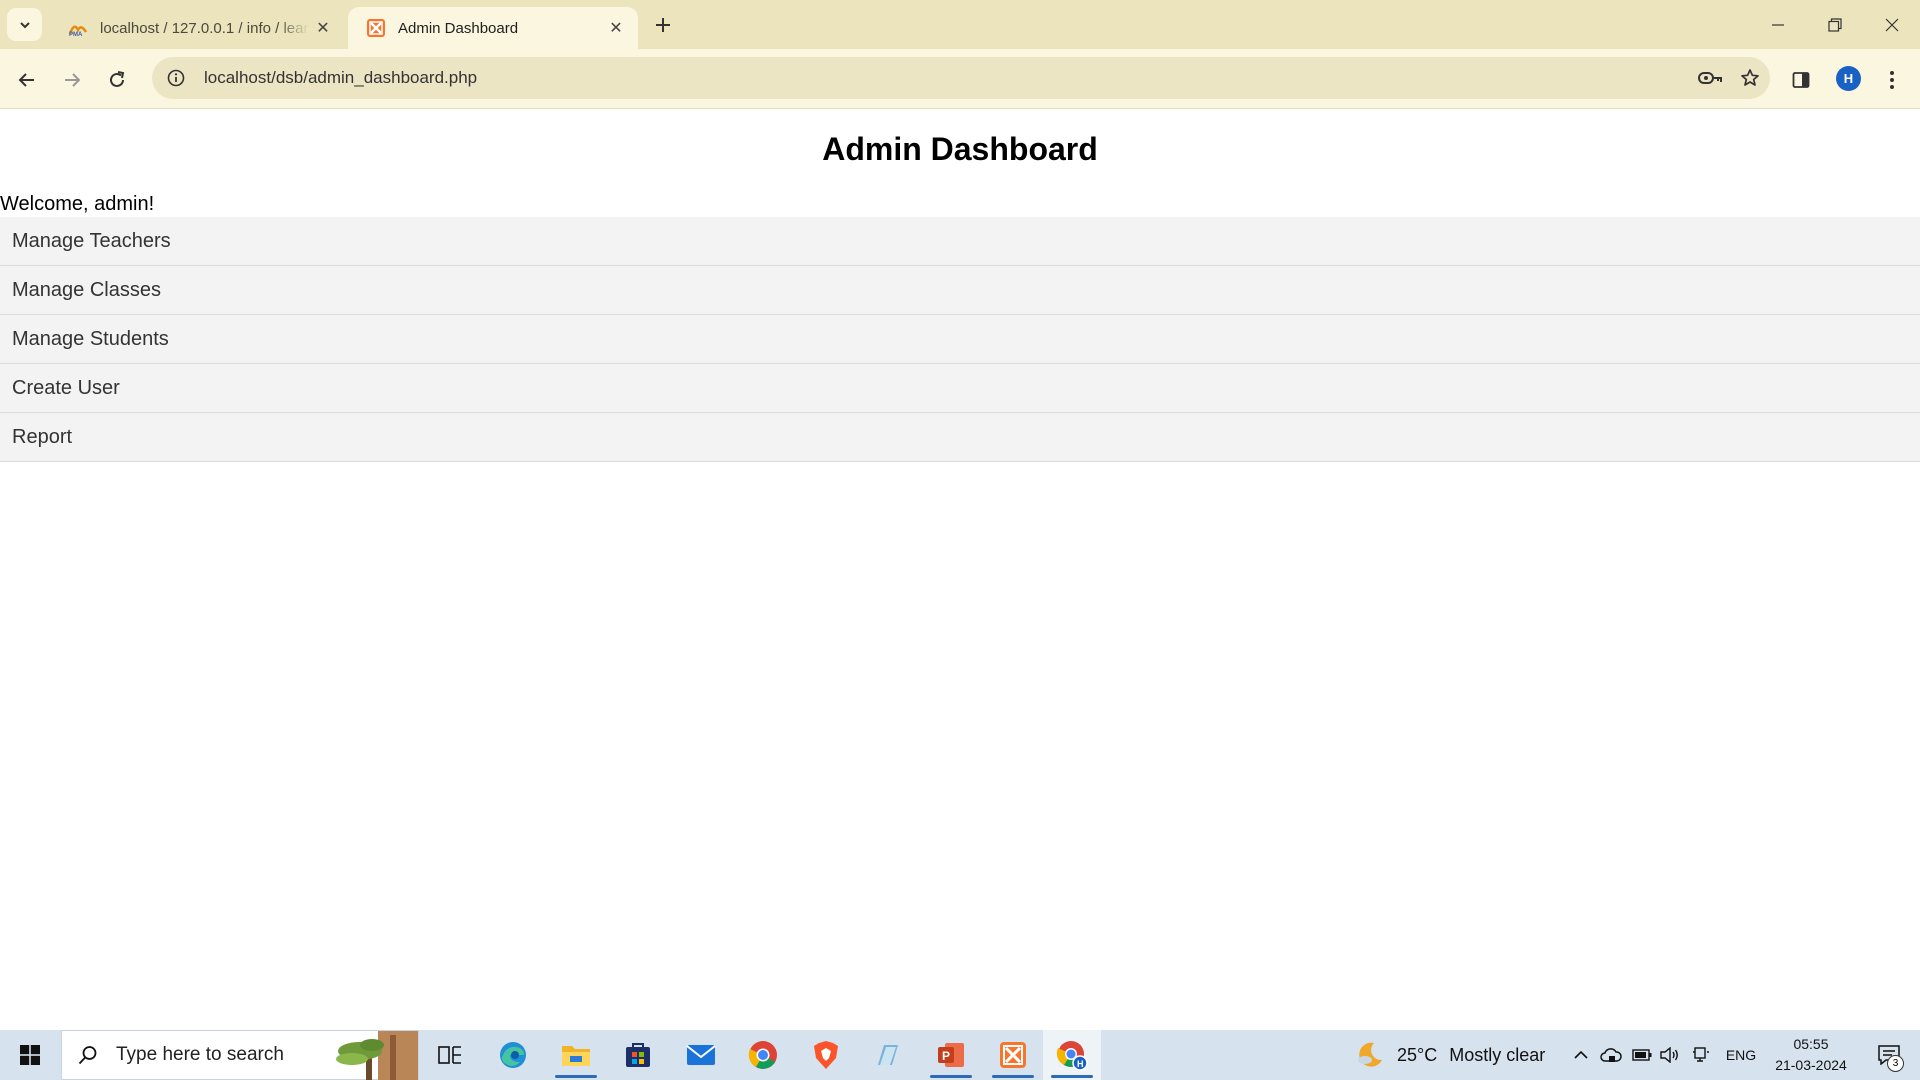 This screenshot has width=1920, height=1080. I want to click on battery-button, so click(1642, 1055).